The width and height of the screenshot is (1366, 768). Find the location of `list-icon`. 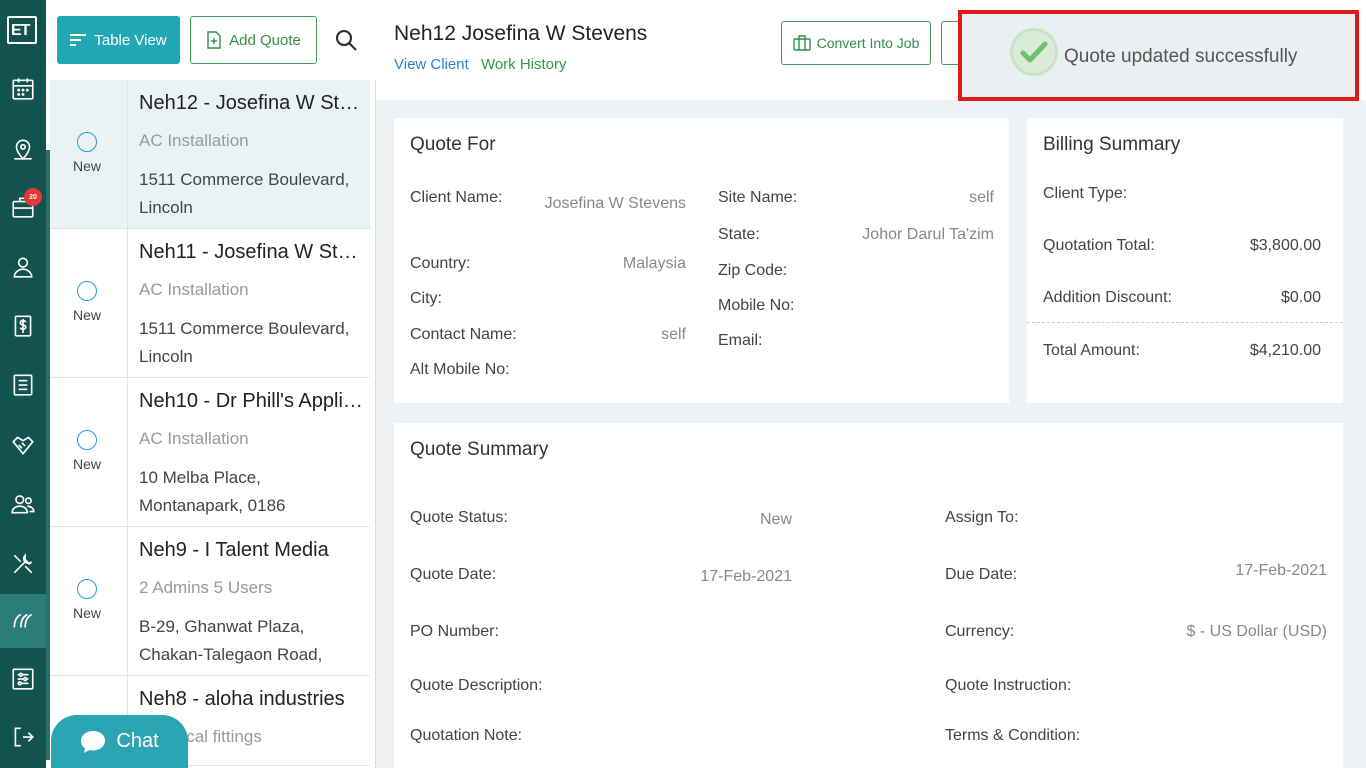

list-icon is located at coordinates (23, 385).